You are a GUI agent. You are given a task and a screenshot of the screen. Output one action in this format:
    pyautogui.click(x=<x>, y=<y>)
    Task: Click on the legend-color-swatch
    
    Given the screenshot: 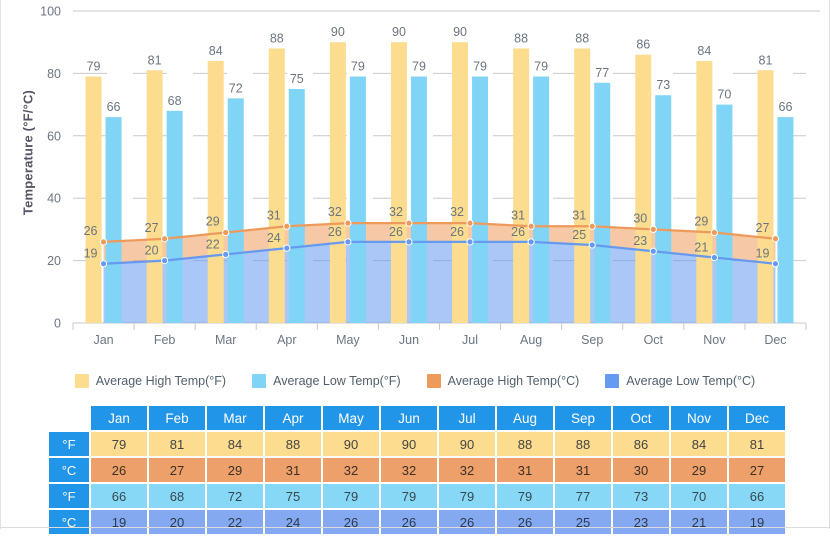 What is the action you would take?
    pyautogui.click(x=433, y=381)
    